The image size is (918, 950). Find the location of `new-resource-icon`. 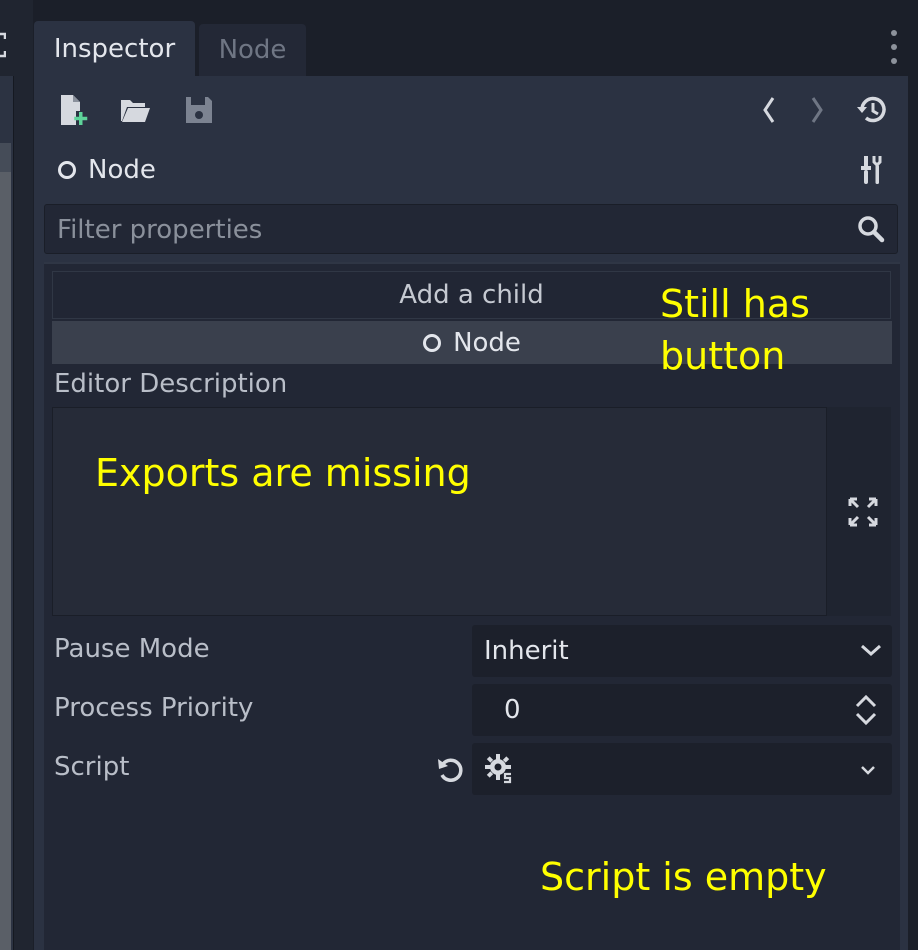

new-resource-icon is located at coordinates (73, 110).